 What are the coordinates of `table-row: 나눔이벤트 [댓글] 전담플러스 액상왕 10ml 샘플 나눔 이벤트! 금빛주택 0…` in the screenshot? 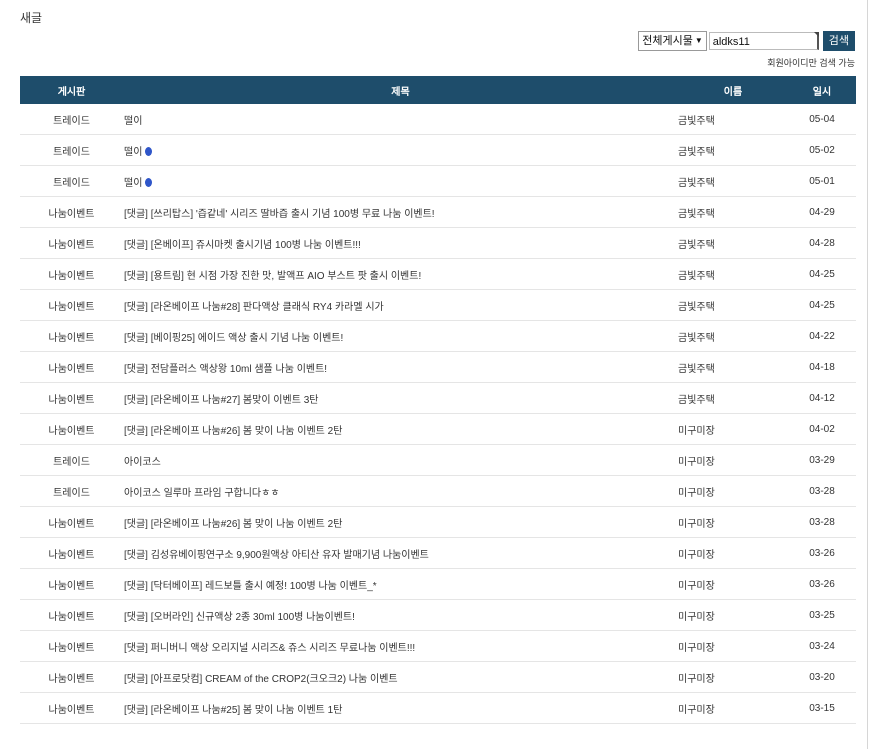 It's located at (438, 367).